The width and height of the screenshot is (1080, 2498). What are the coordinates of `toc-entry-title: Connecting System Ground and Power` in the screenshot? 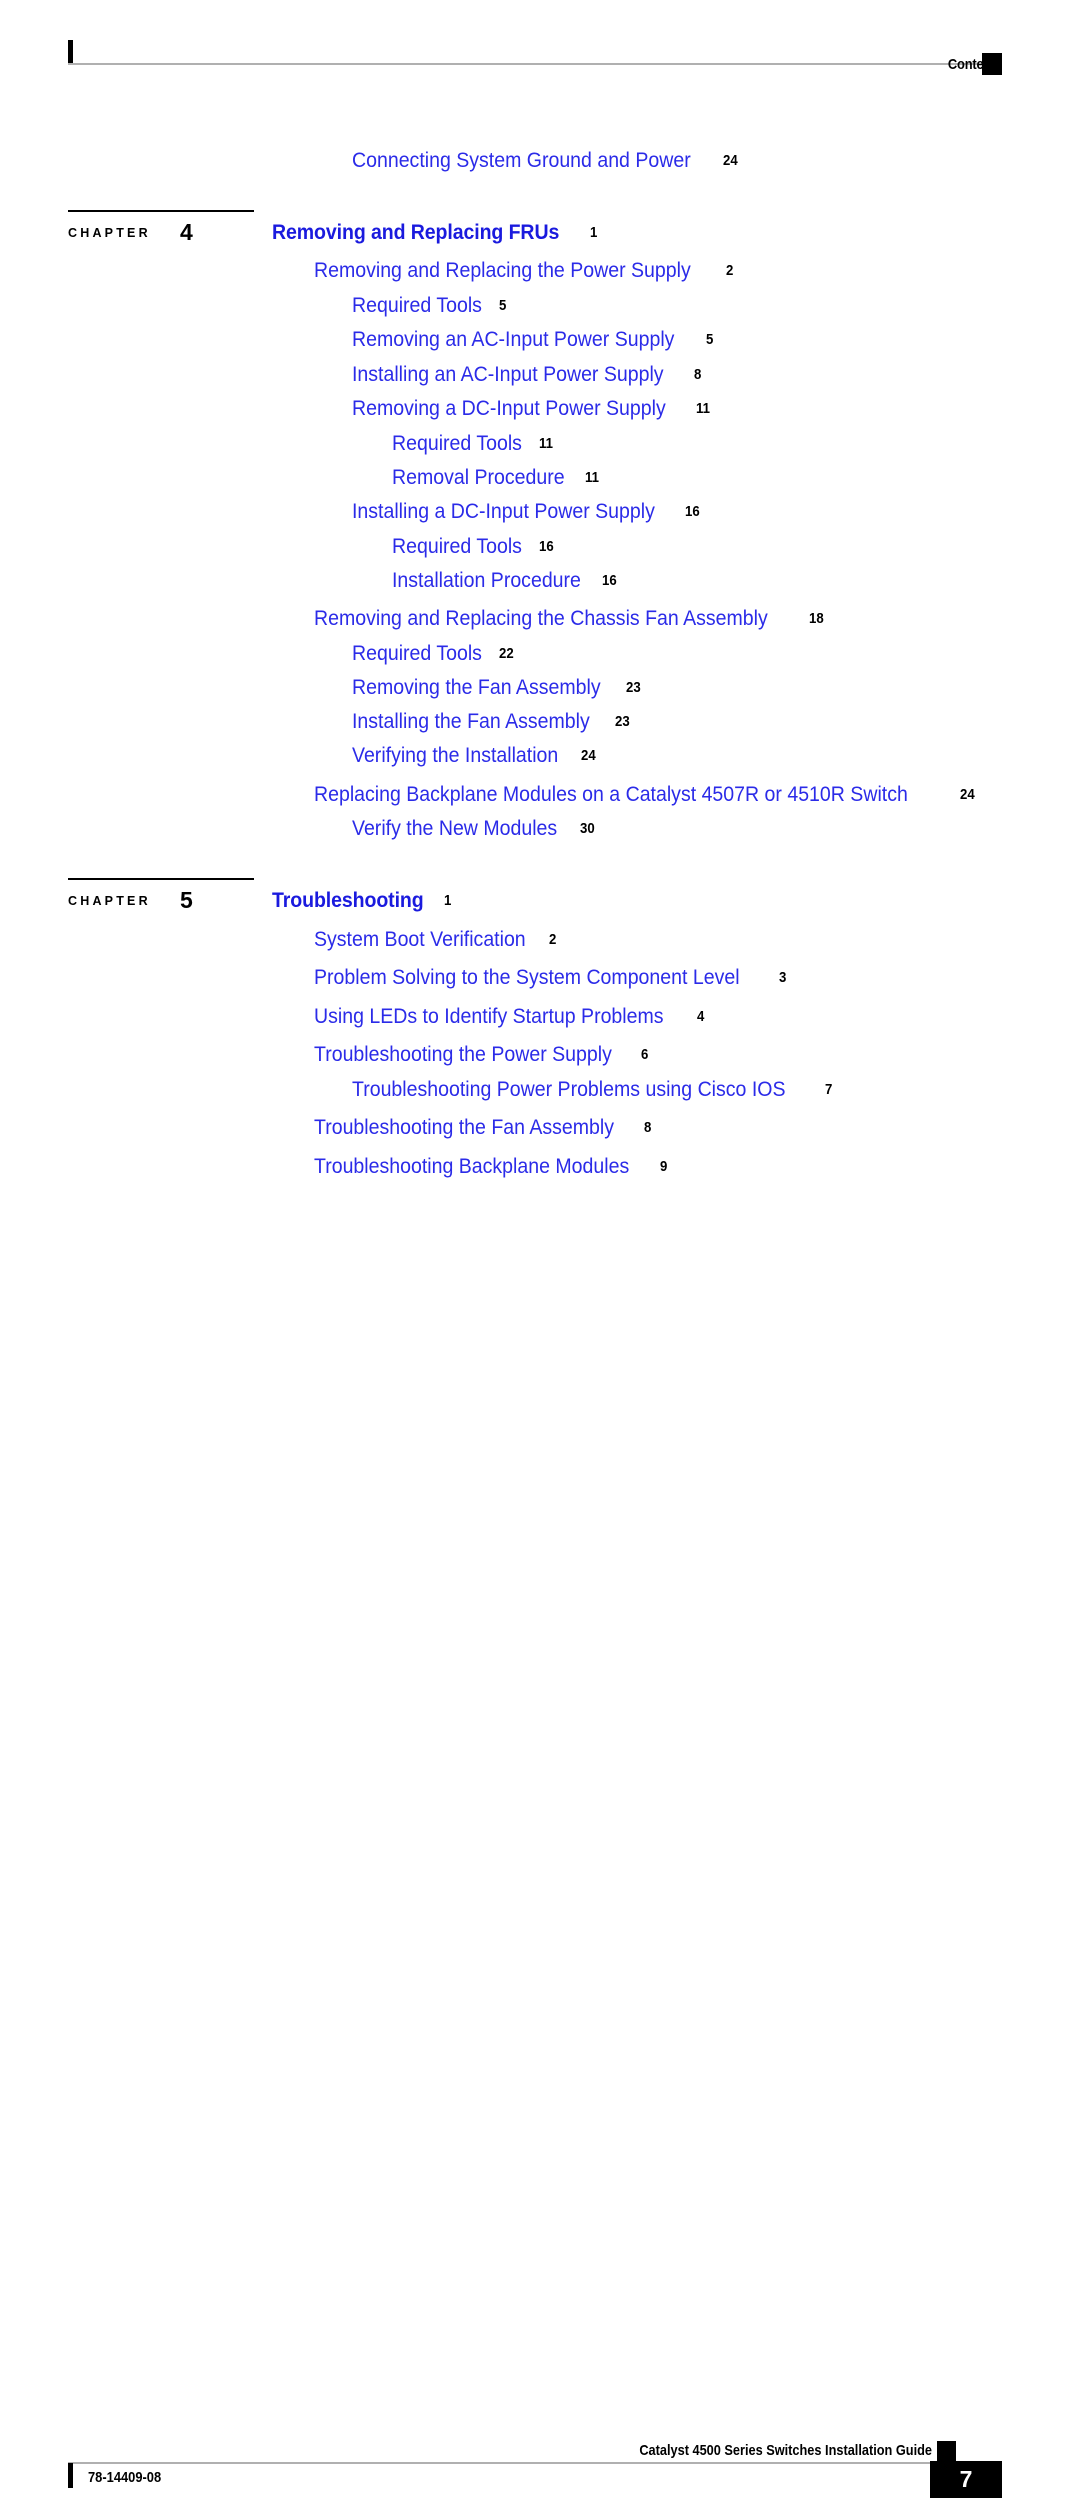 It's located at (521, 161).